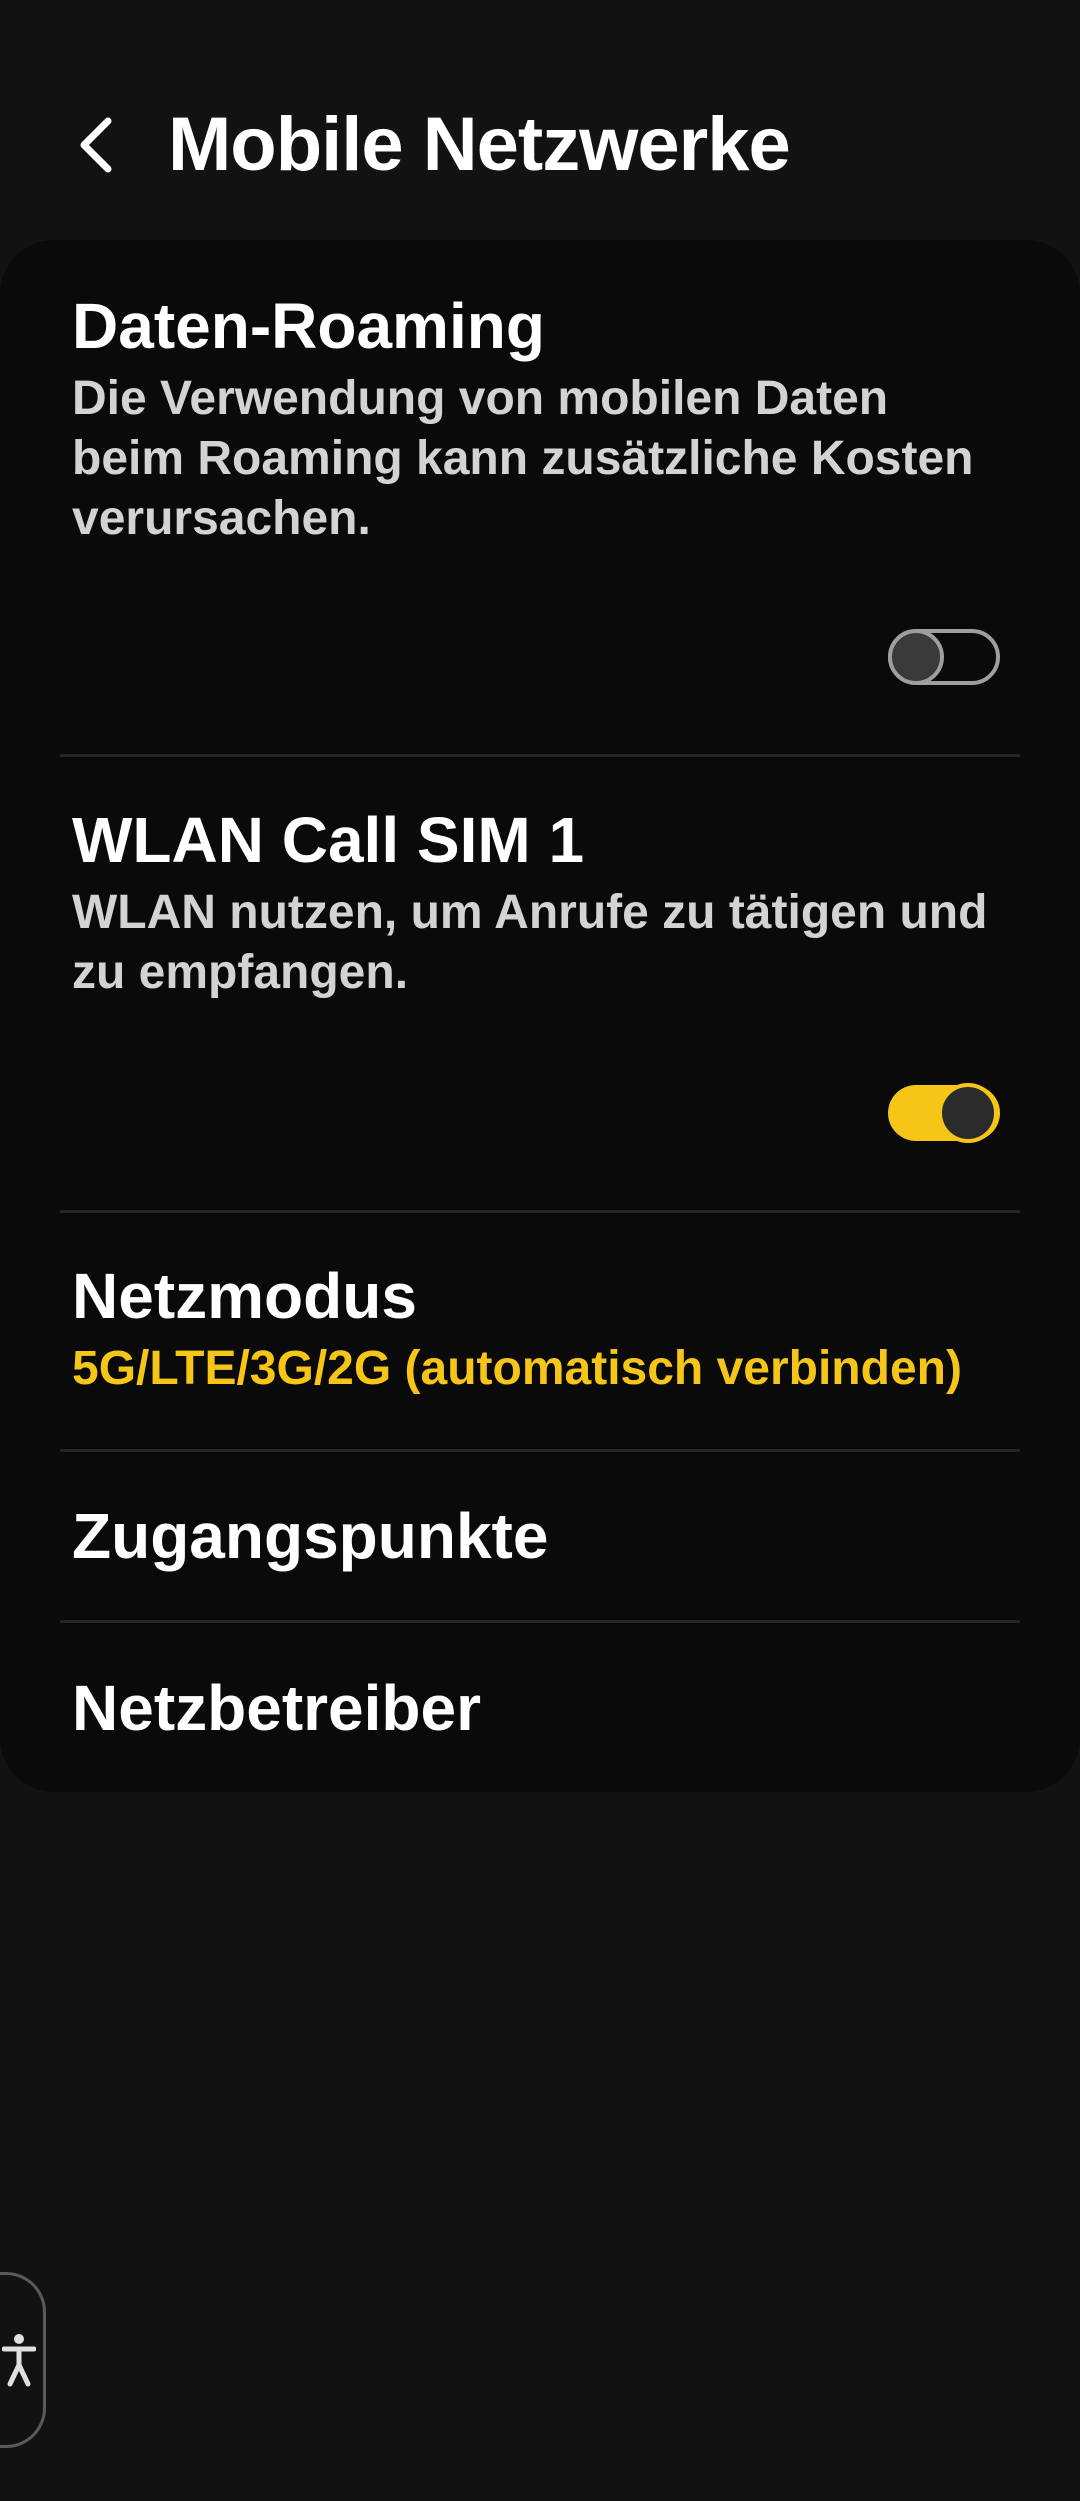 The height and width of the screenshot is (2501, 1080). Describe the element at coordinates (310, 1536) in the screenshot. I see `setting-title: Zugangspunkte` at that location.